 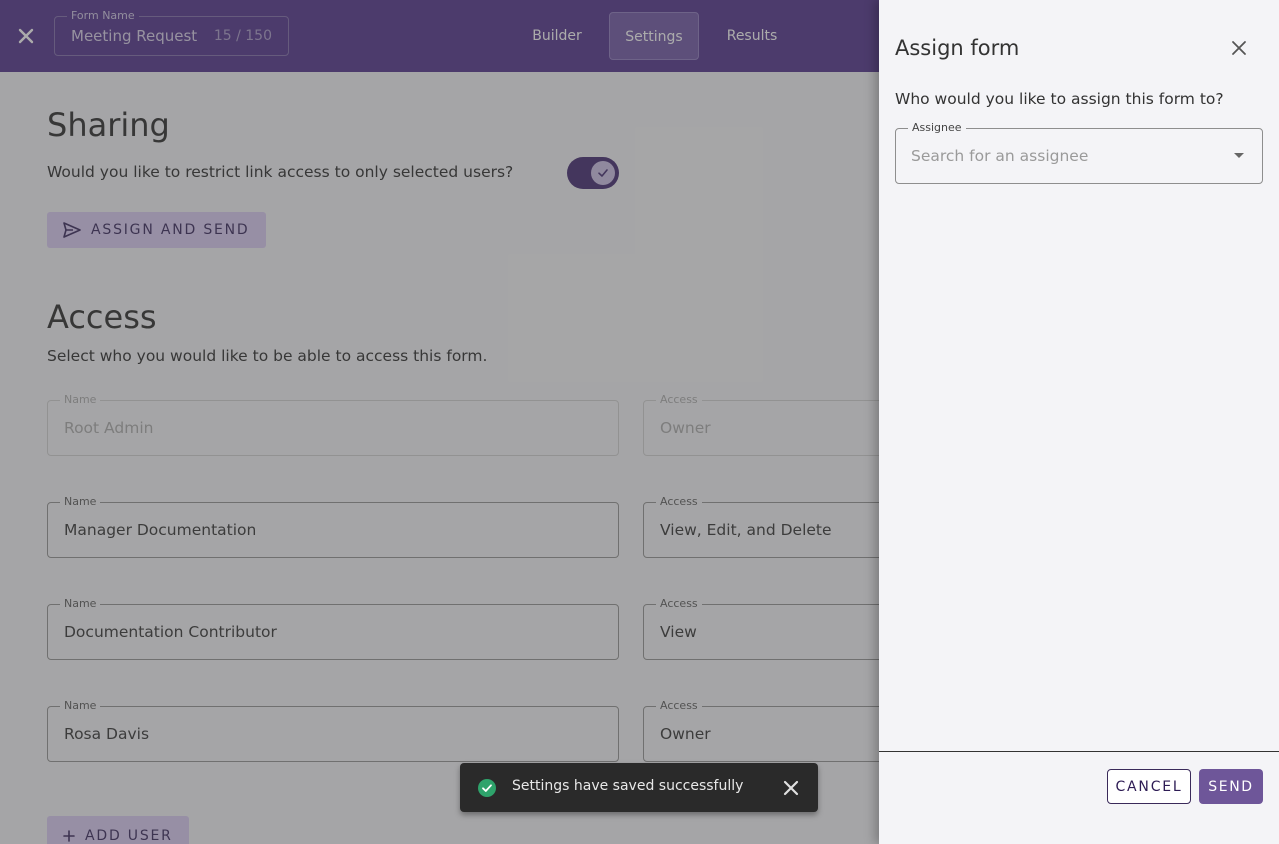 I want to click on assignee-label: Assignee, so click(x=937, y=128).